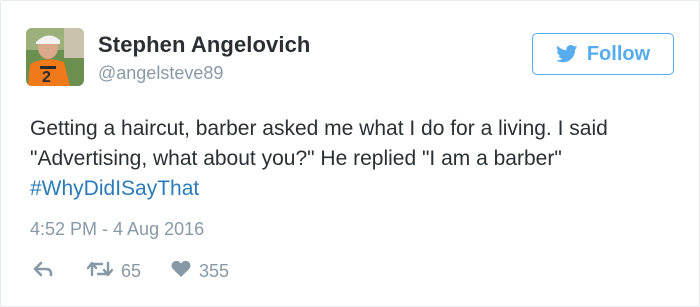 The width and height of the screenshot is (700, 307). What do you see at coordinates (181, 271) in the screenshot?
I see `heart-icon` at bounding box center [181, 271].